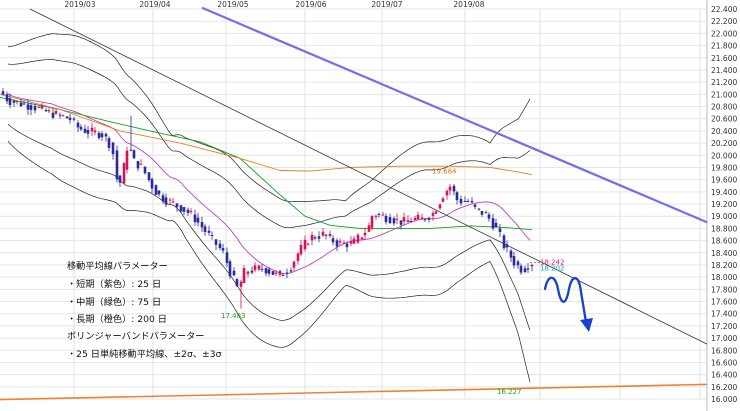  I want to click on y-tick-label: 21.200, so click(724, 82).